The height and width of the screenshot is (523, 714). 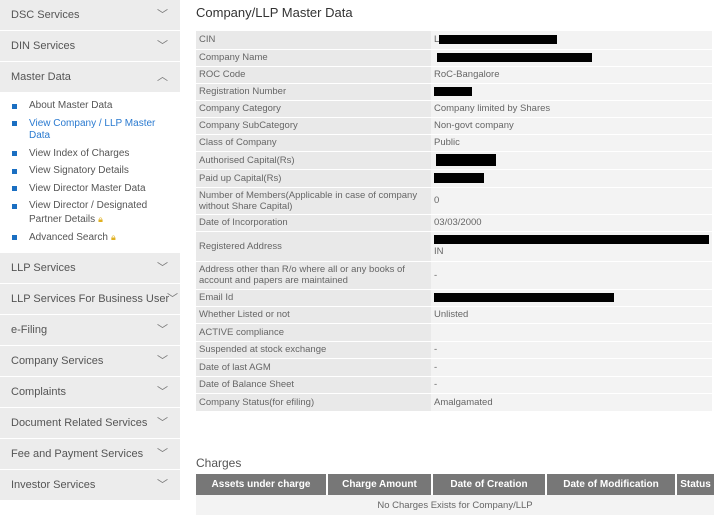 What do you see at coordinates (71, 105) in the screenshot?
I see `submenu-label: About Master Data` at bounding box center [71, 105].